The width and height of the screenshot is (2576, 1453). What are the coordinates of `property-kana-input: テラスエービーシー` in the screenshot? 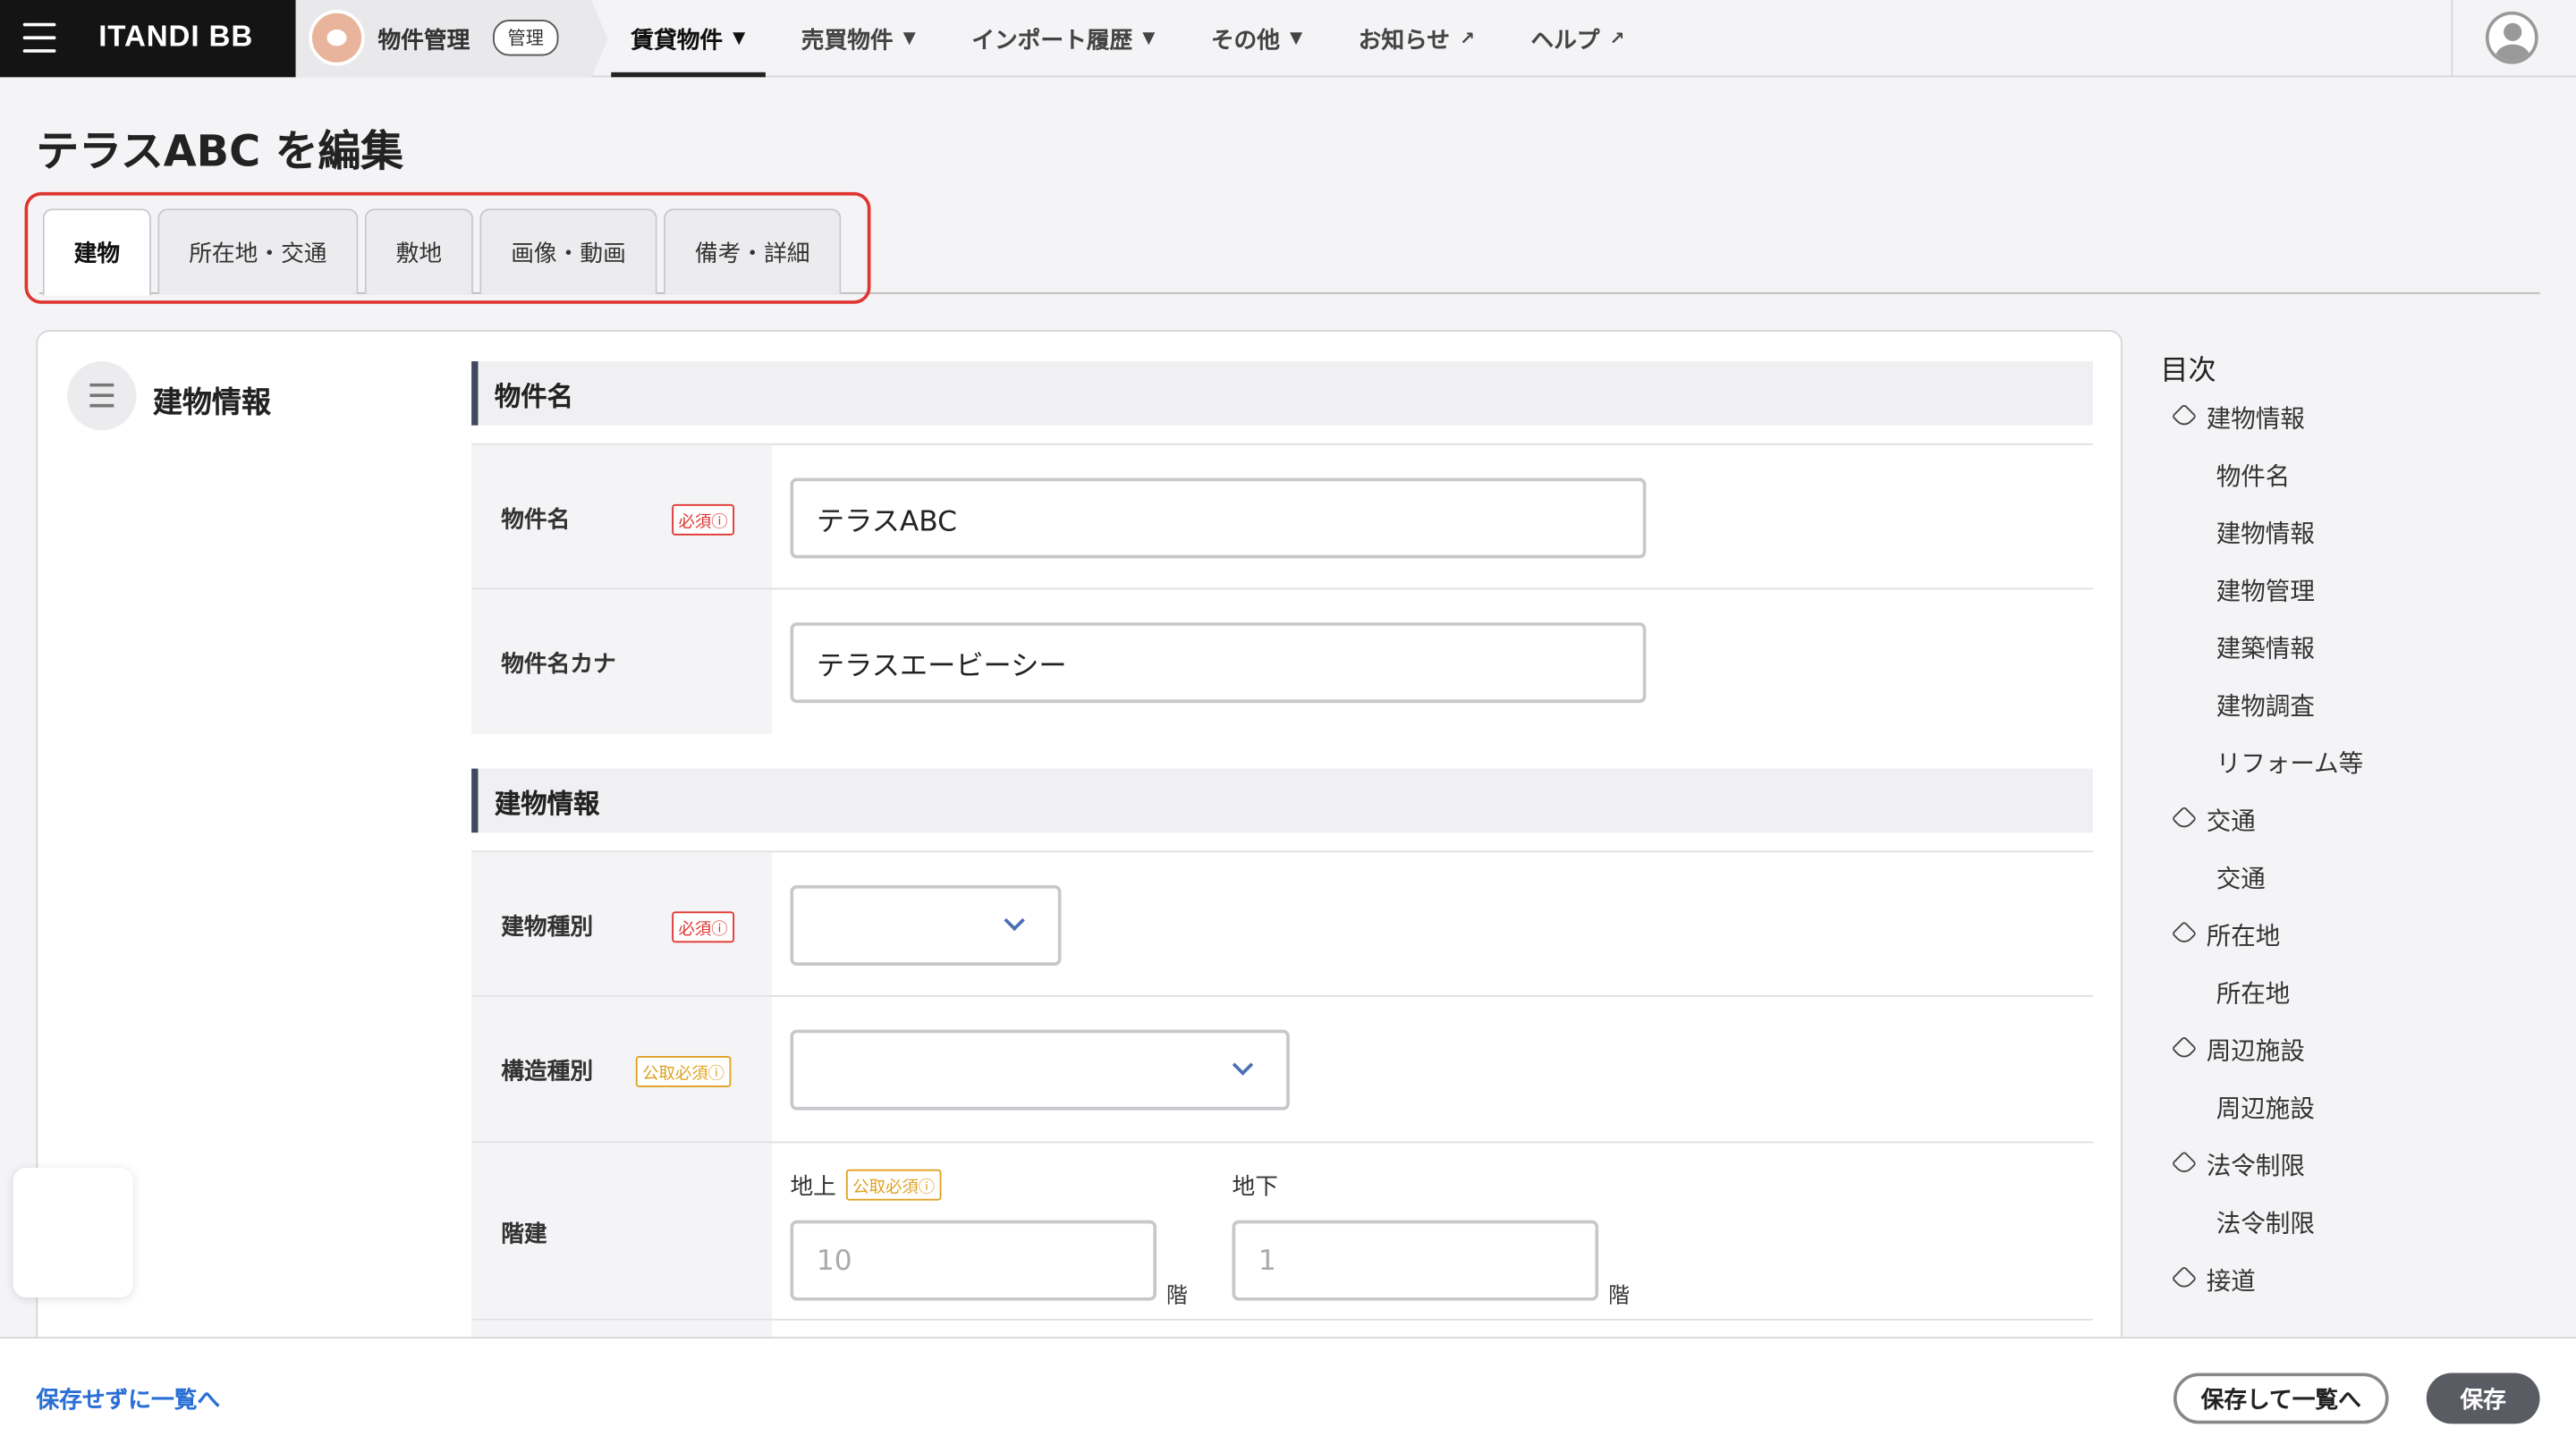 It's located at (1218, 663).